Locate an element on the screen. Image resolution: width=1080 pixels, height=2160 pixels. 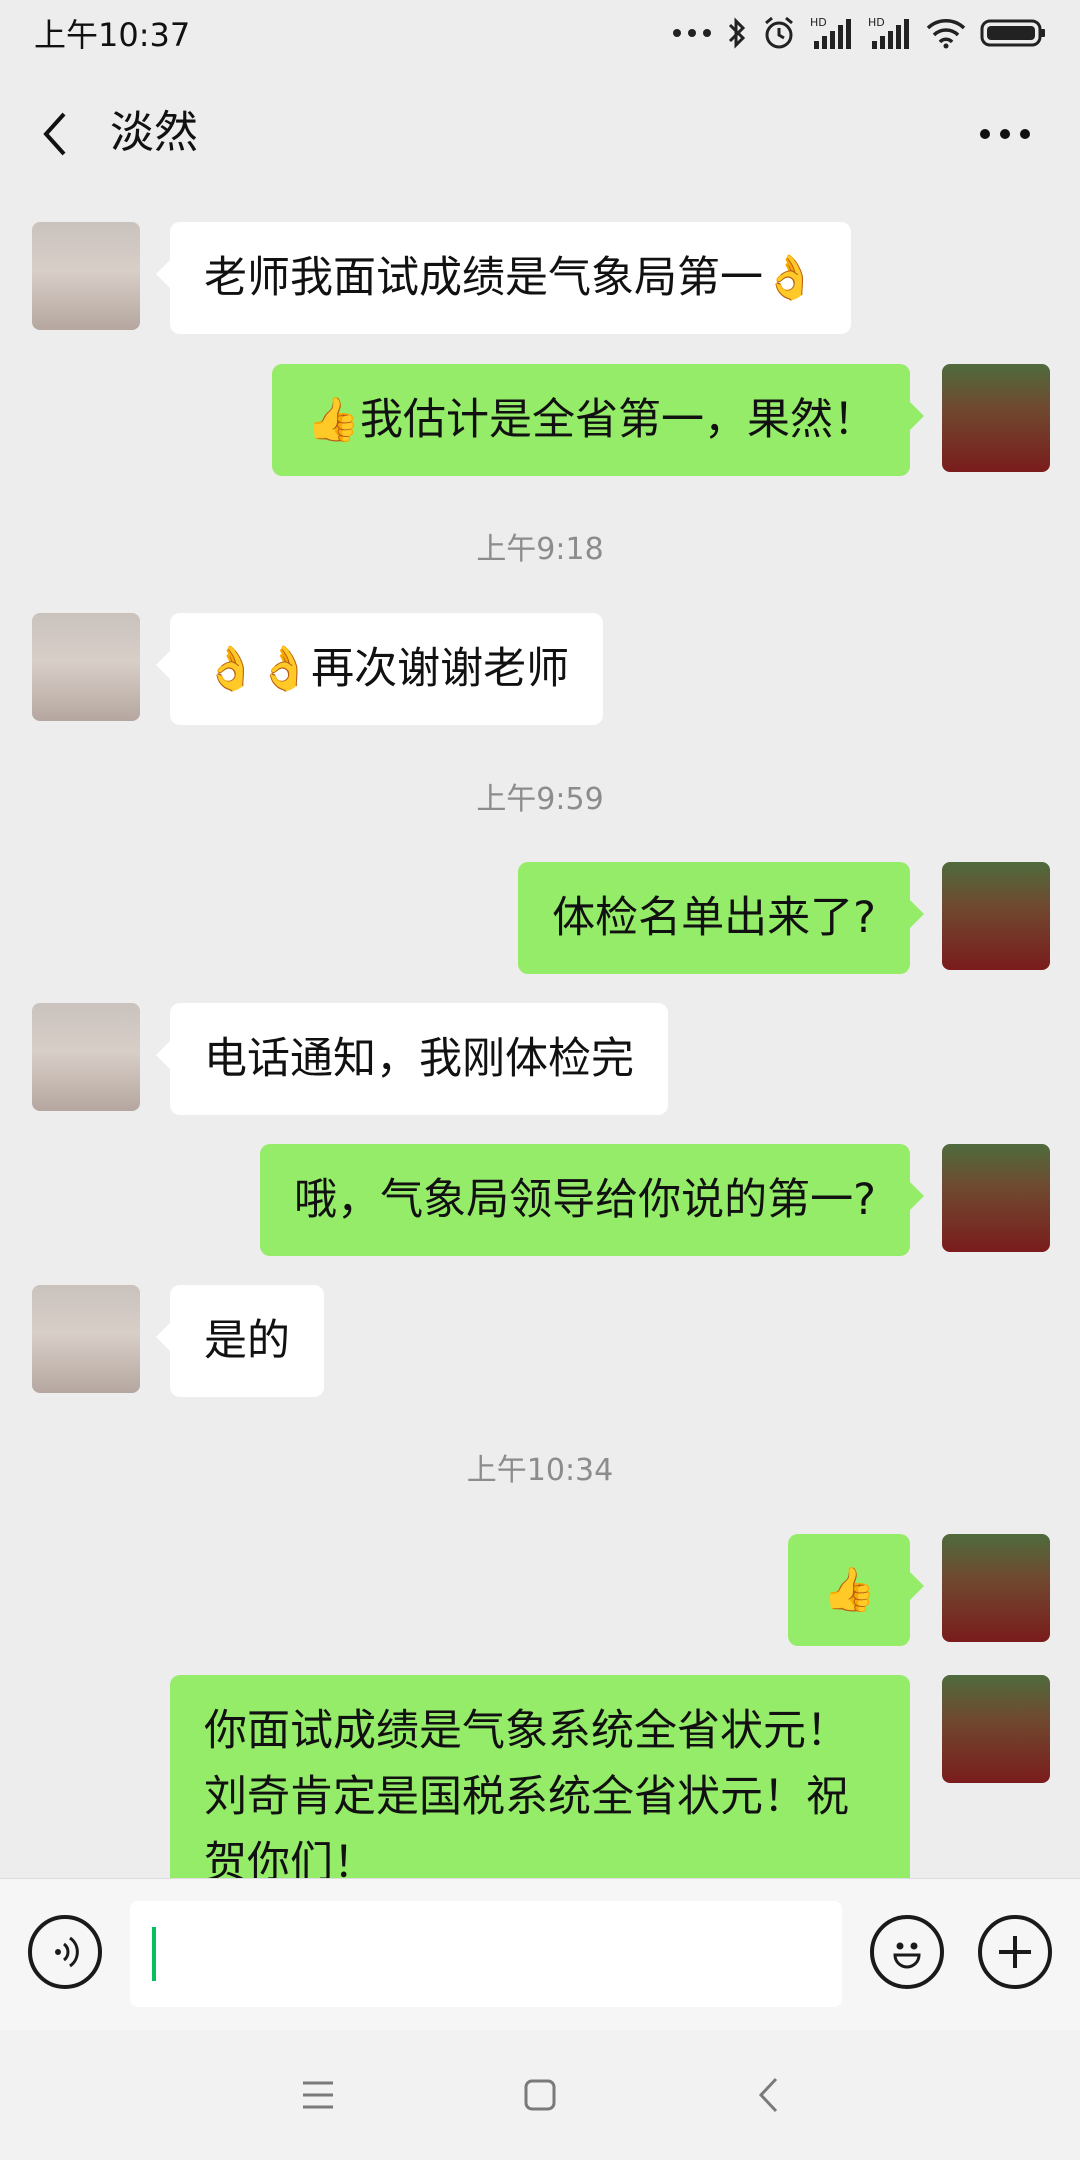
emoji-icon is located at coordinates (907, 1955).